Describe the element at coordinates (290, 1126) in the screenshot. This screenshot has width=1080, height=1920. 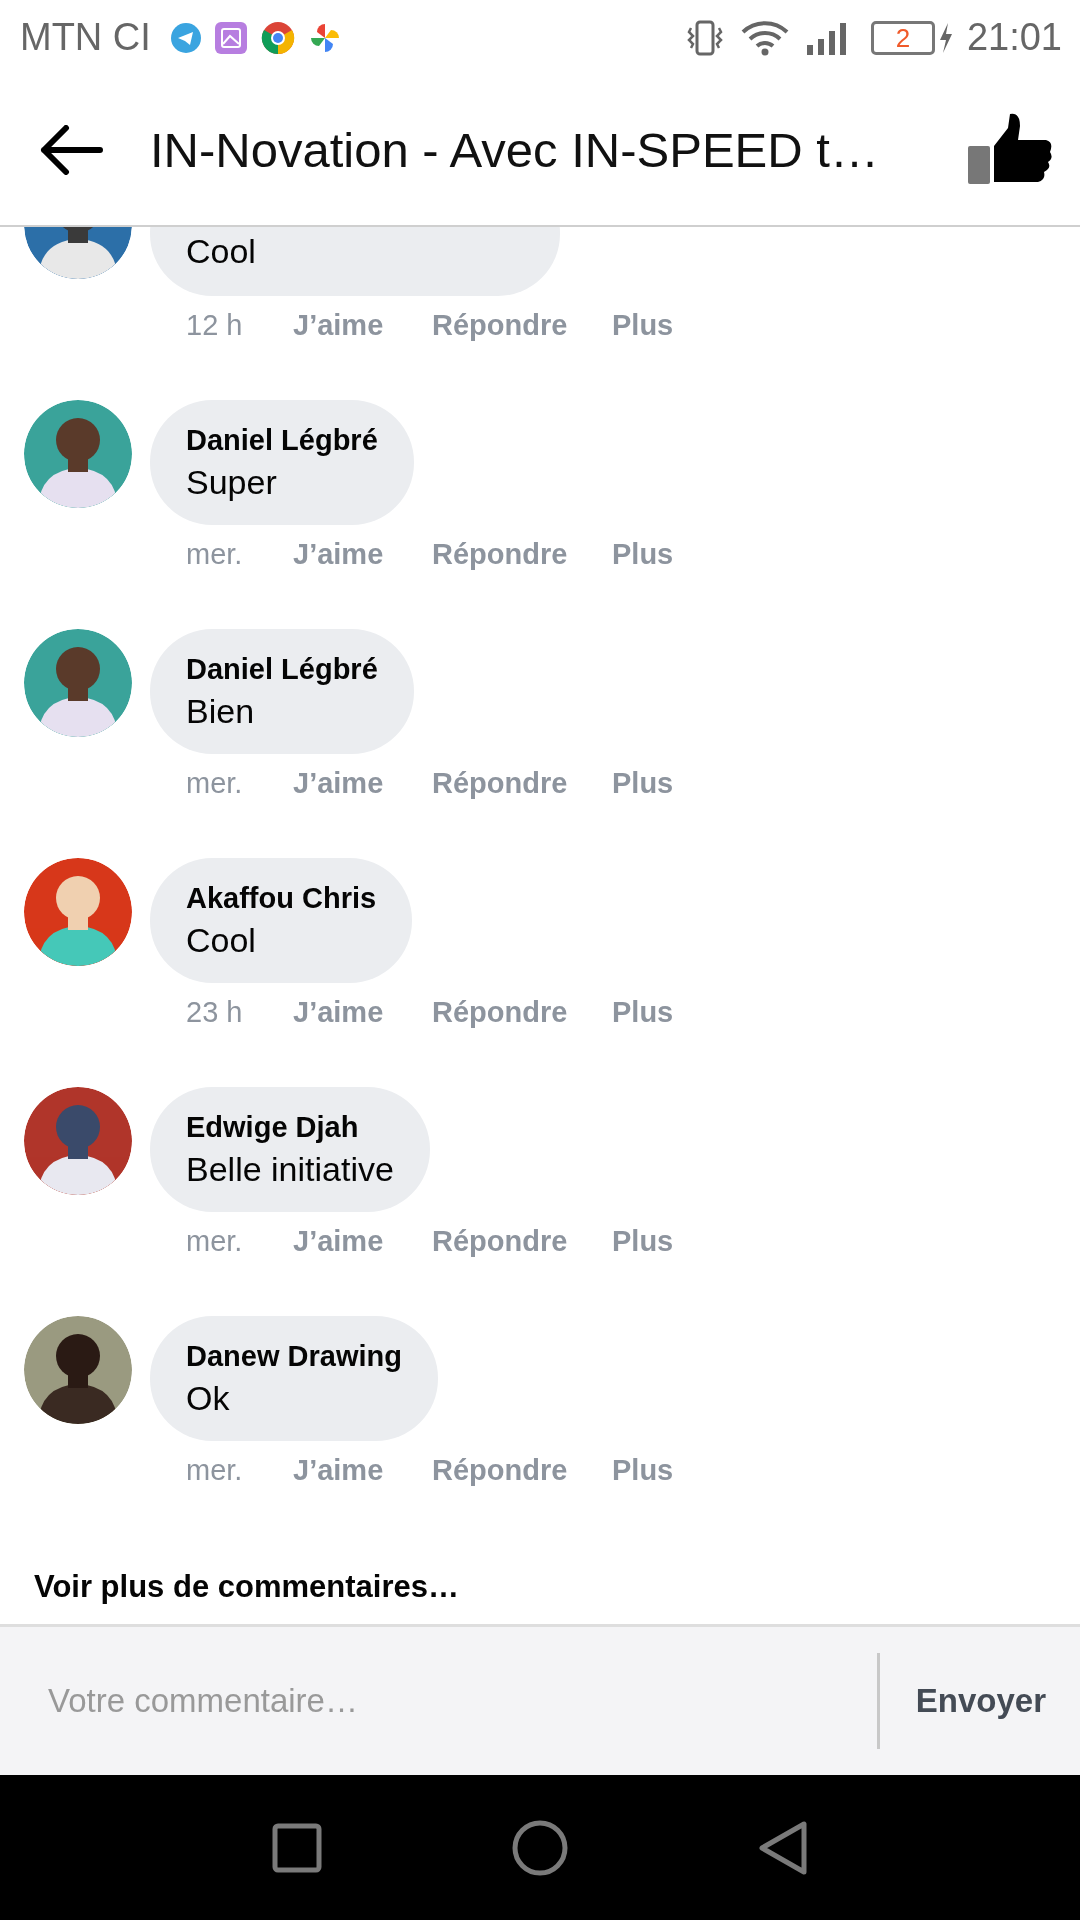
I see `comment-author: Edwige Djah` at that location.